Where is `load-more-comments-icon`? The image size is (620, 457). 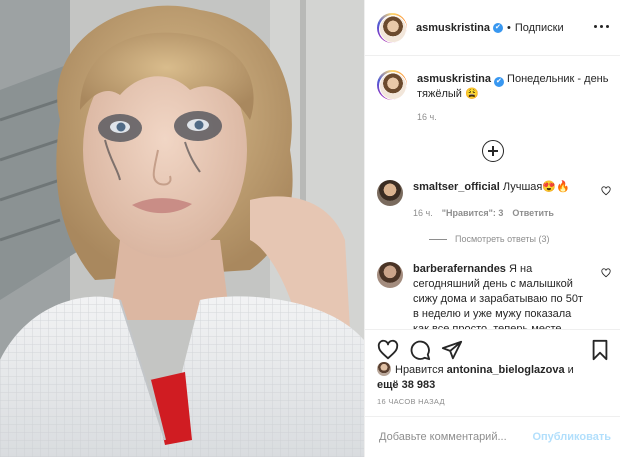
load-more-comments-icon is located at coordinates (493, 151).